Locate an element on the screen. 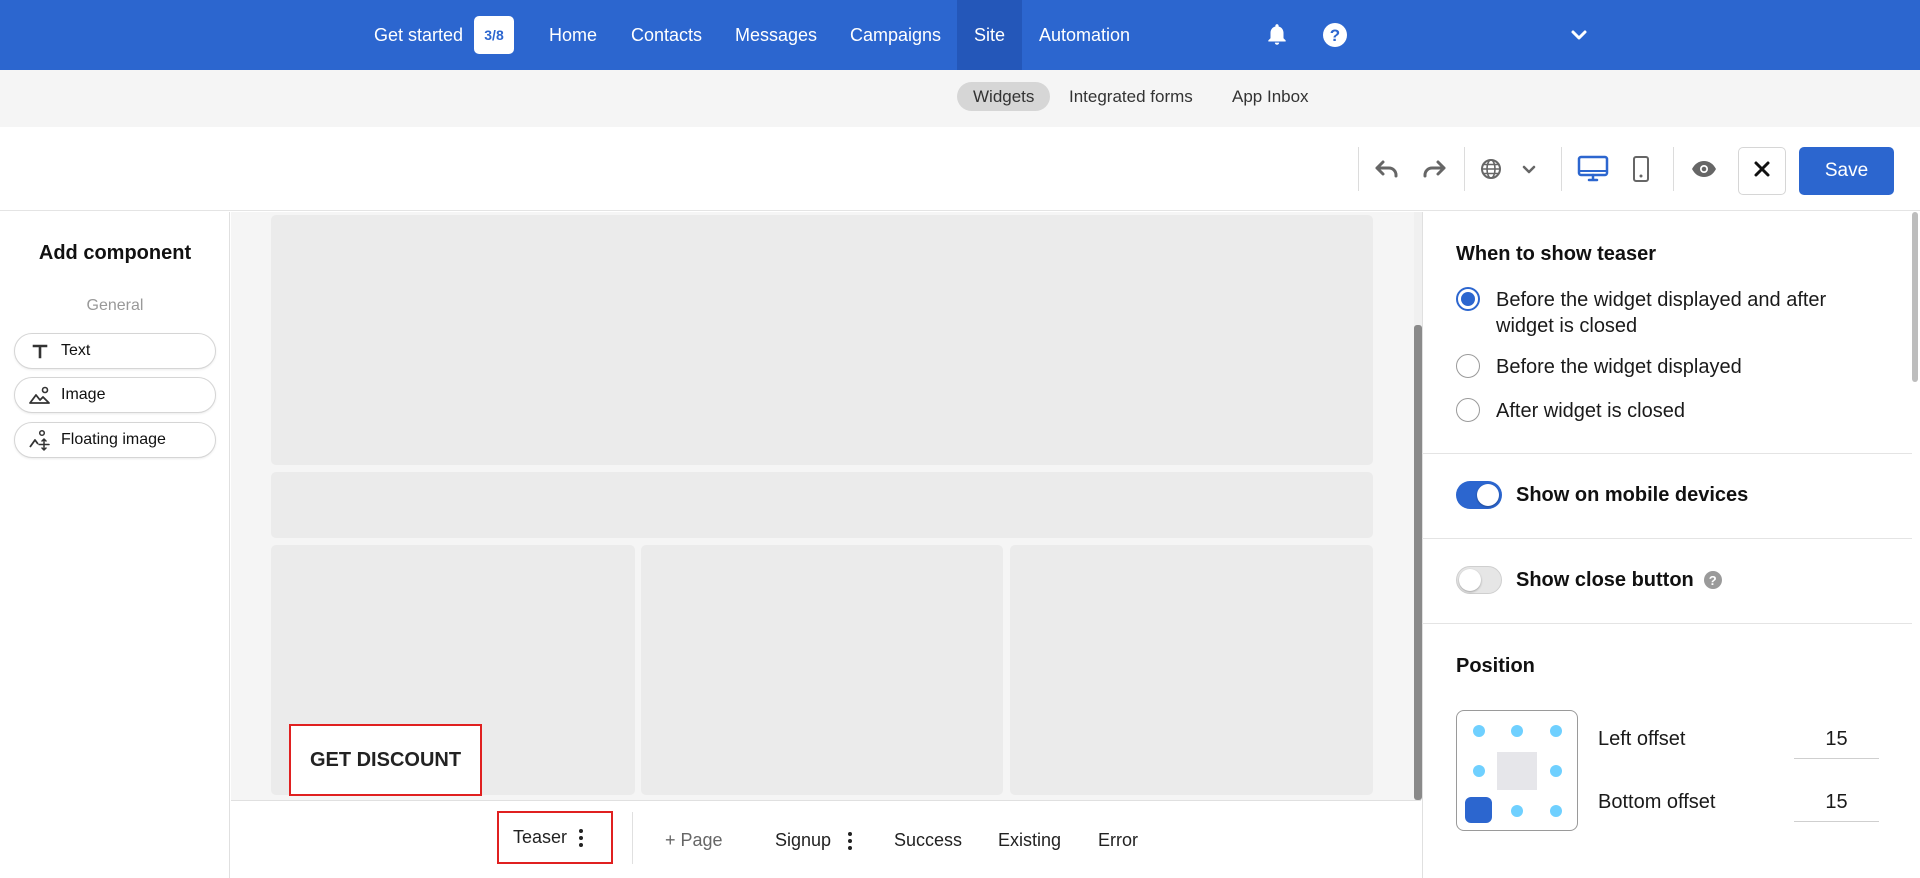  bottom-offset-input: 15 is located at coordinates (1836, 802).